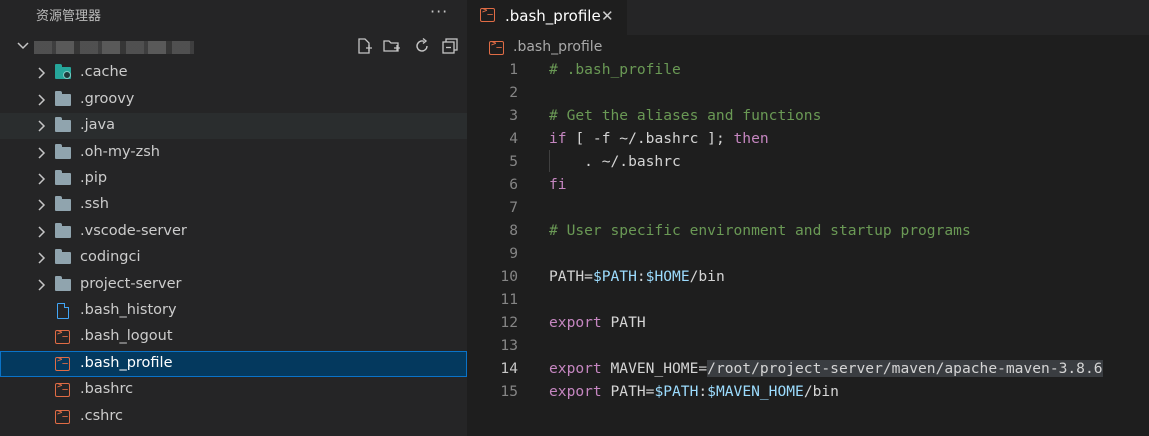 Image resolution: width=1149 pixels, height=436 pixels. What do you see at coordinates (450, 46) in the screenshot?
I see `collapse-all-icon` at bounding box center [450, 46].